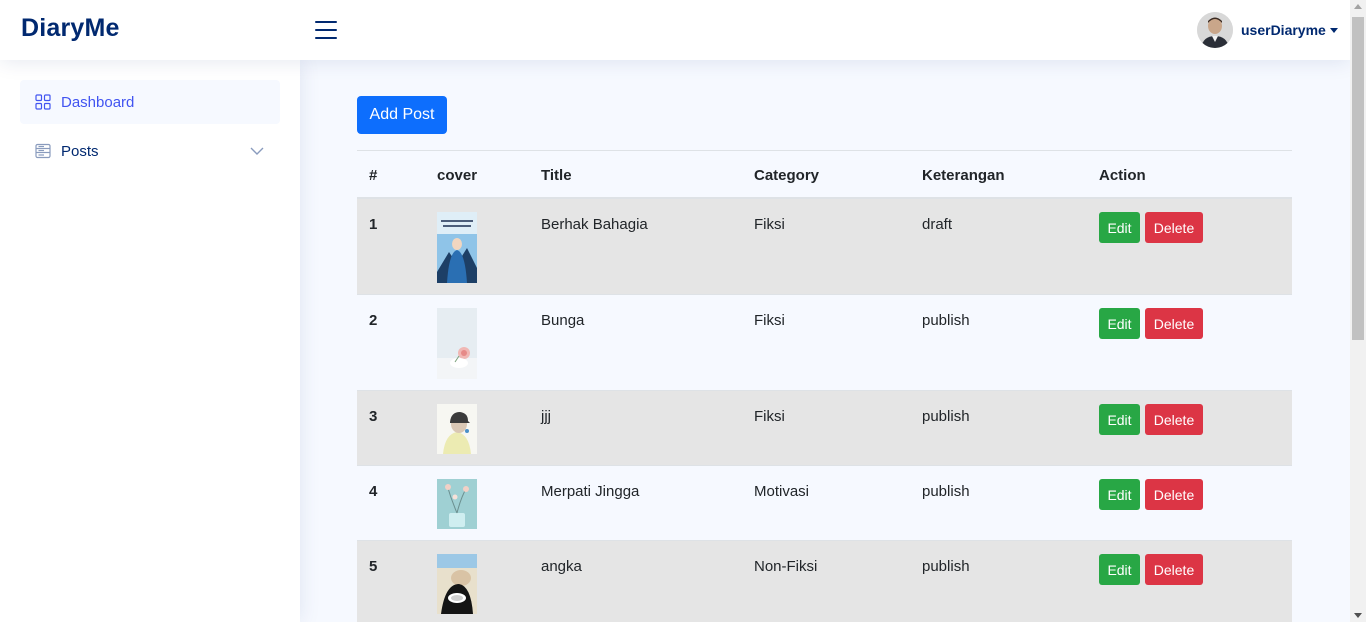 The height and width of the screenshot is (622, 1366). What do you see at coordinates (373, 320) in the screenshot?
I see `row-number: 2` at bounding box center [373, 320].